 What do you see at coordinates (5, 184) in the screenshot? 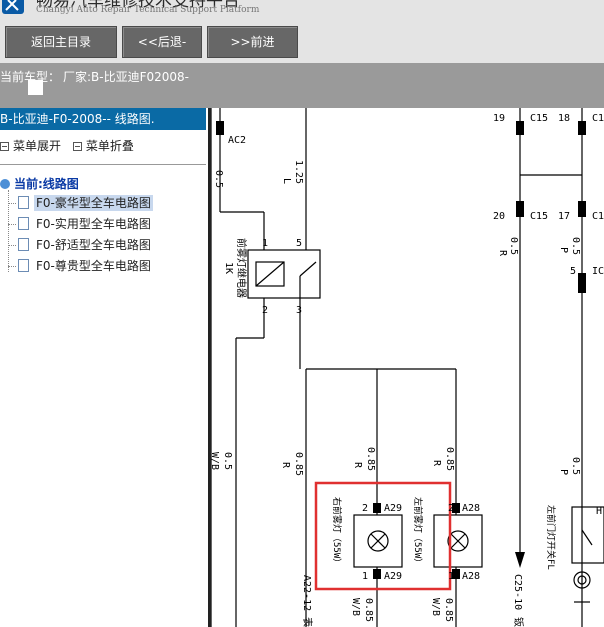
I see `globe-icon` at bounding box center [5, 184].